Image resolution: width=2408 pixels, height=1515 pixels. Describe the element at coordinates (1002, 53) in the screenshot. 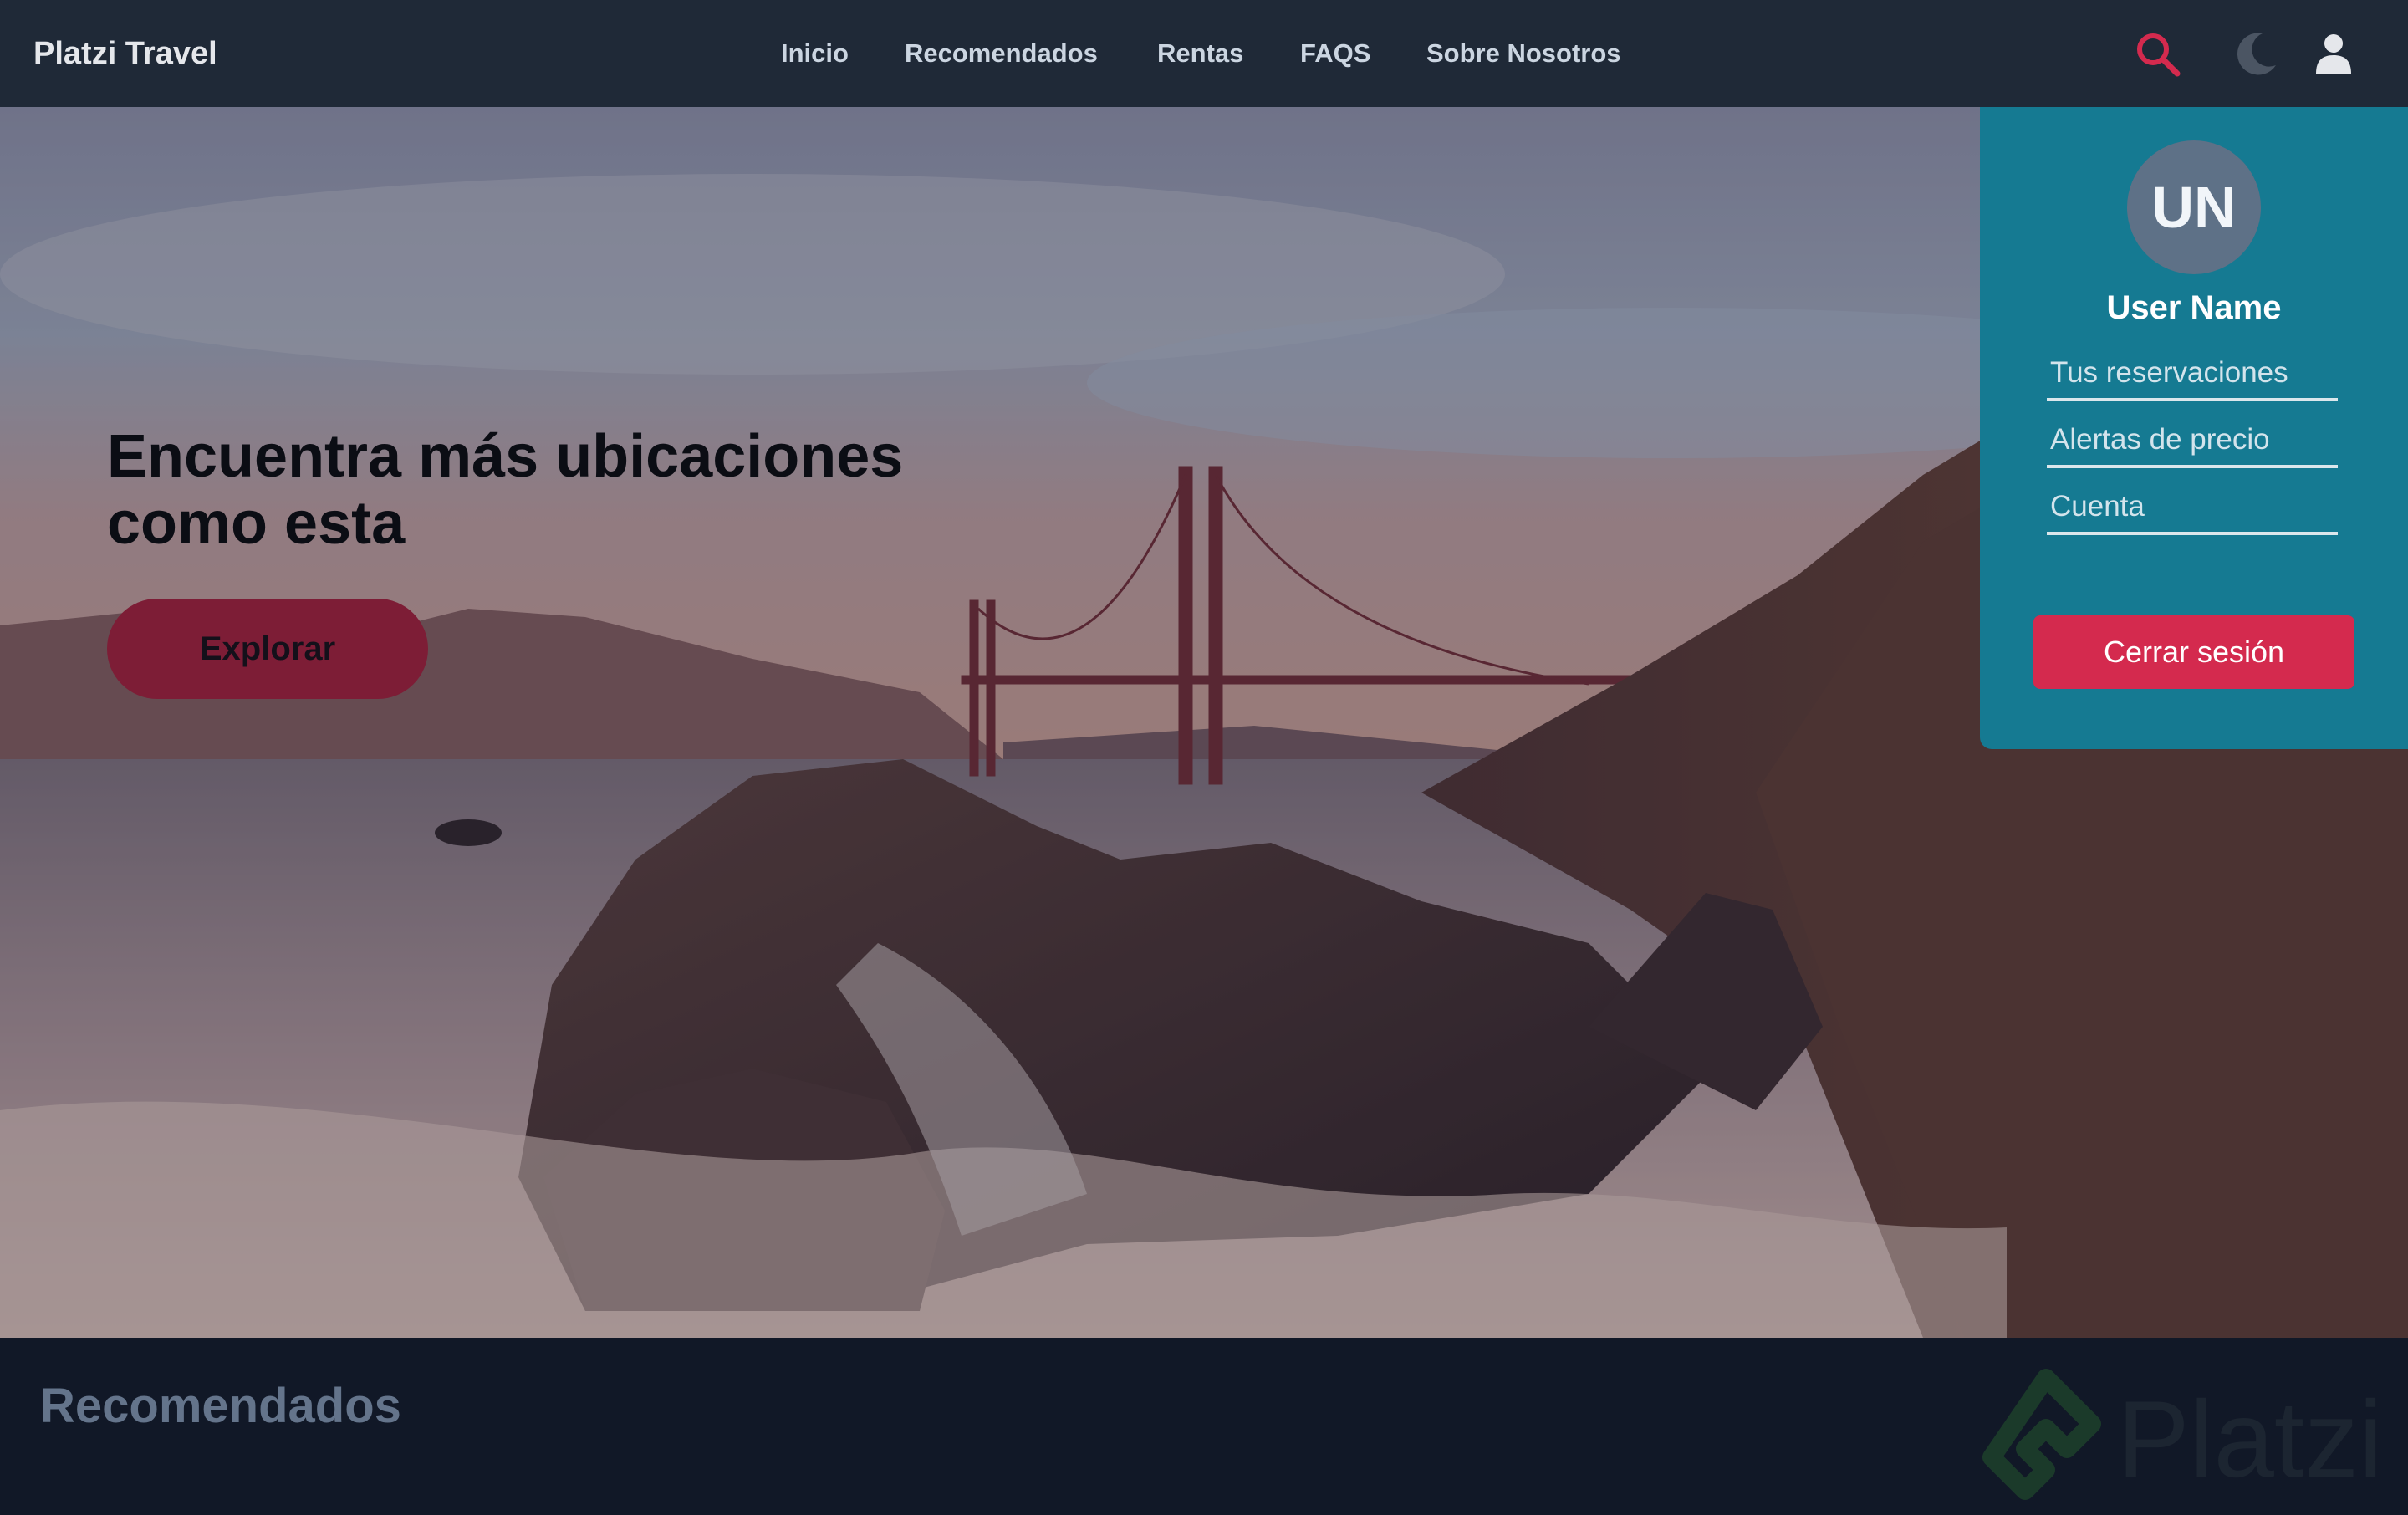

I see `nav-link-recomendados: Recomendados` at that location.